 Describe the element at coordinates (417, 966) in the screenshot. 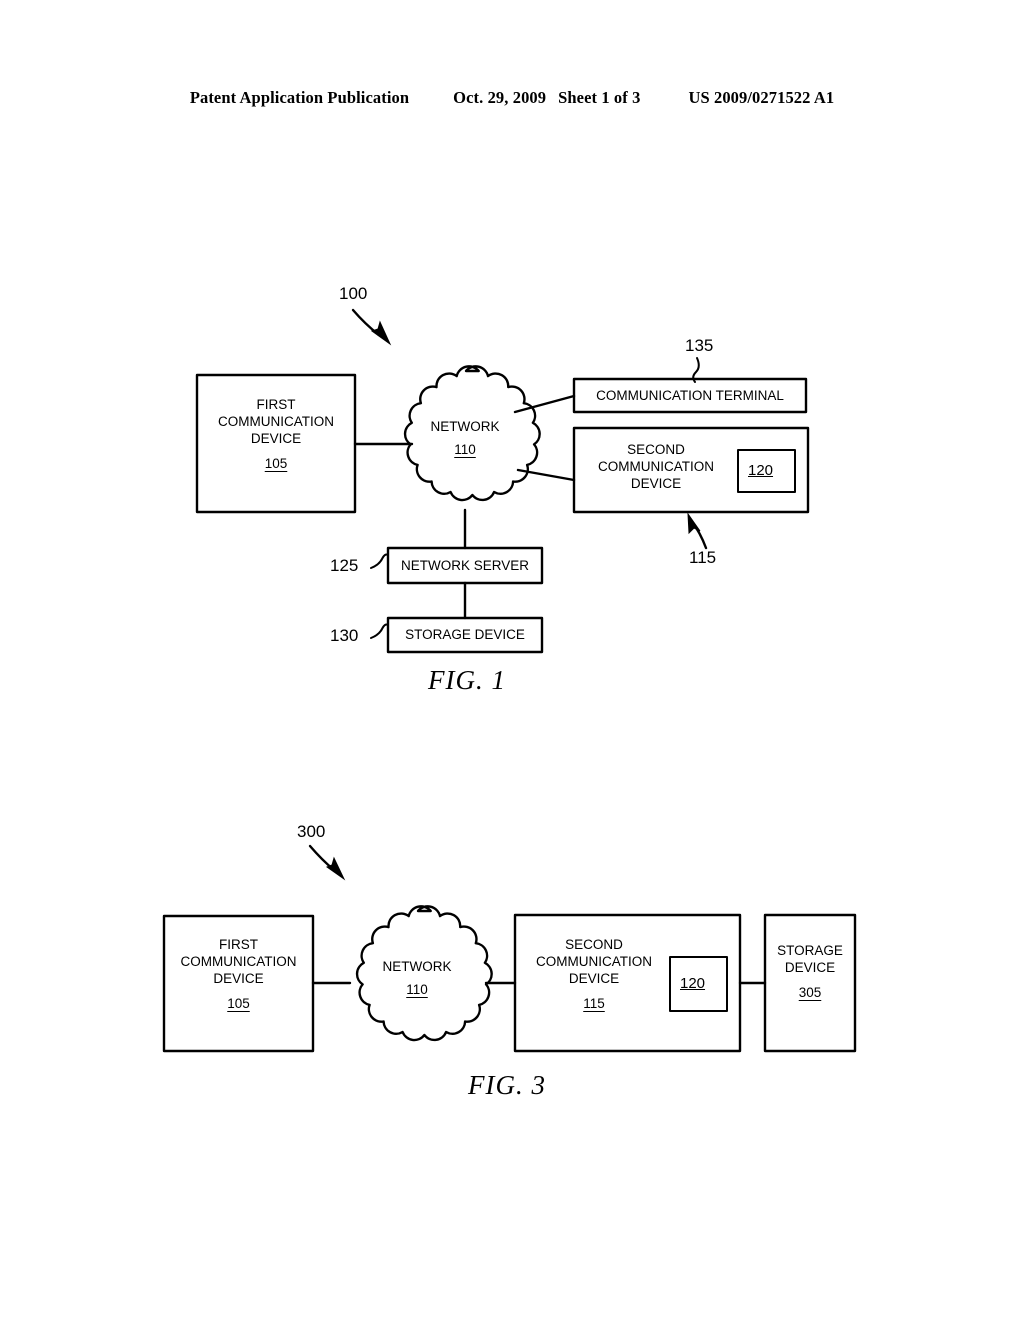

I see `network-label-fig3: NETWORK` at that location.